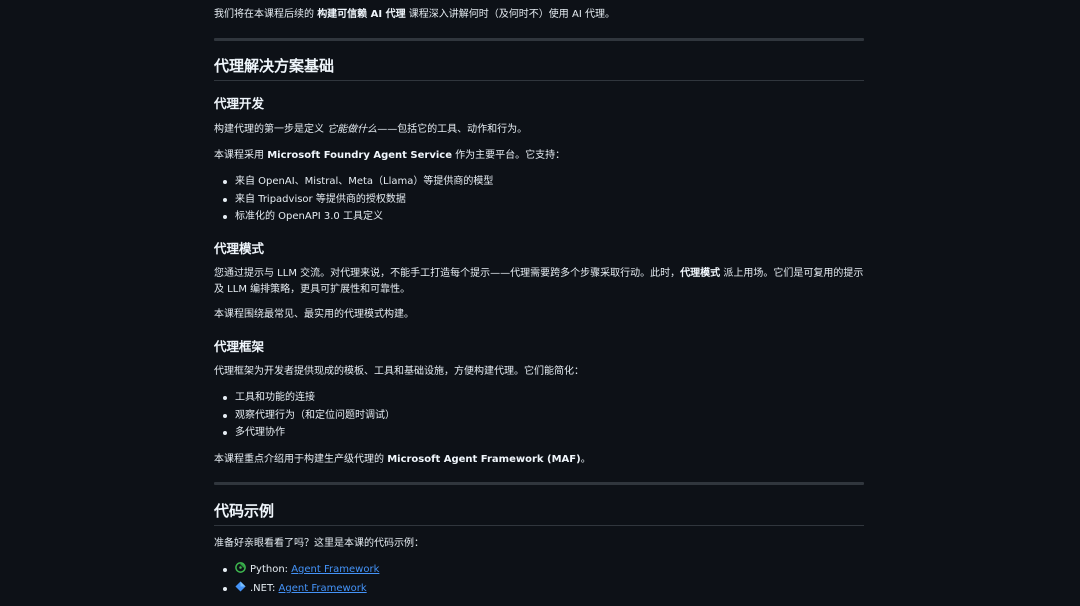 The height and width of the screenshot is (606, 1080). What do you see at coordinates (539, 433) in the screenshot?
I see `list-item: 多代理协作` at bounding box center [539, 433].